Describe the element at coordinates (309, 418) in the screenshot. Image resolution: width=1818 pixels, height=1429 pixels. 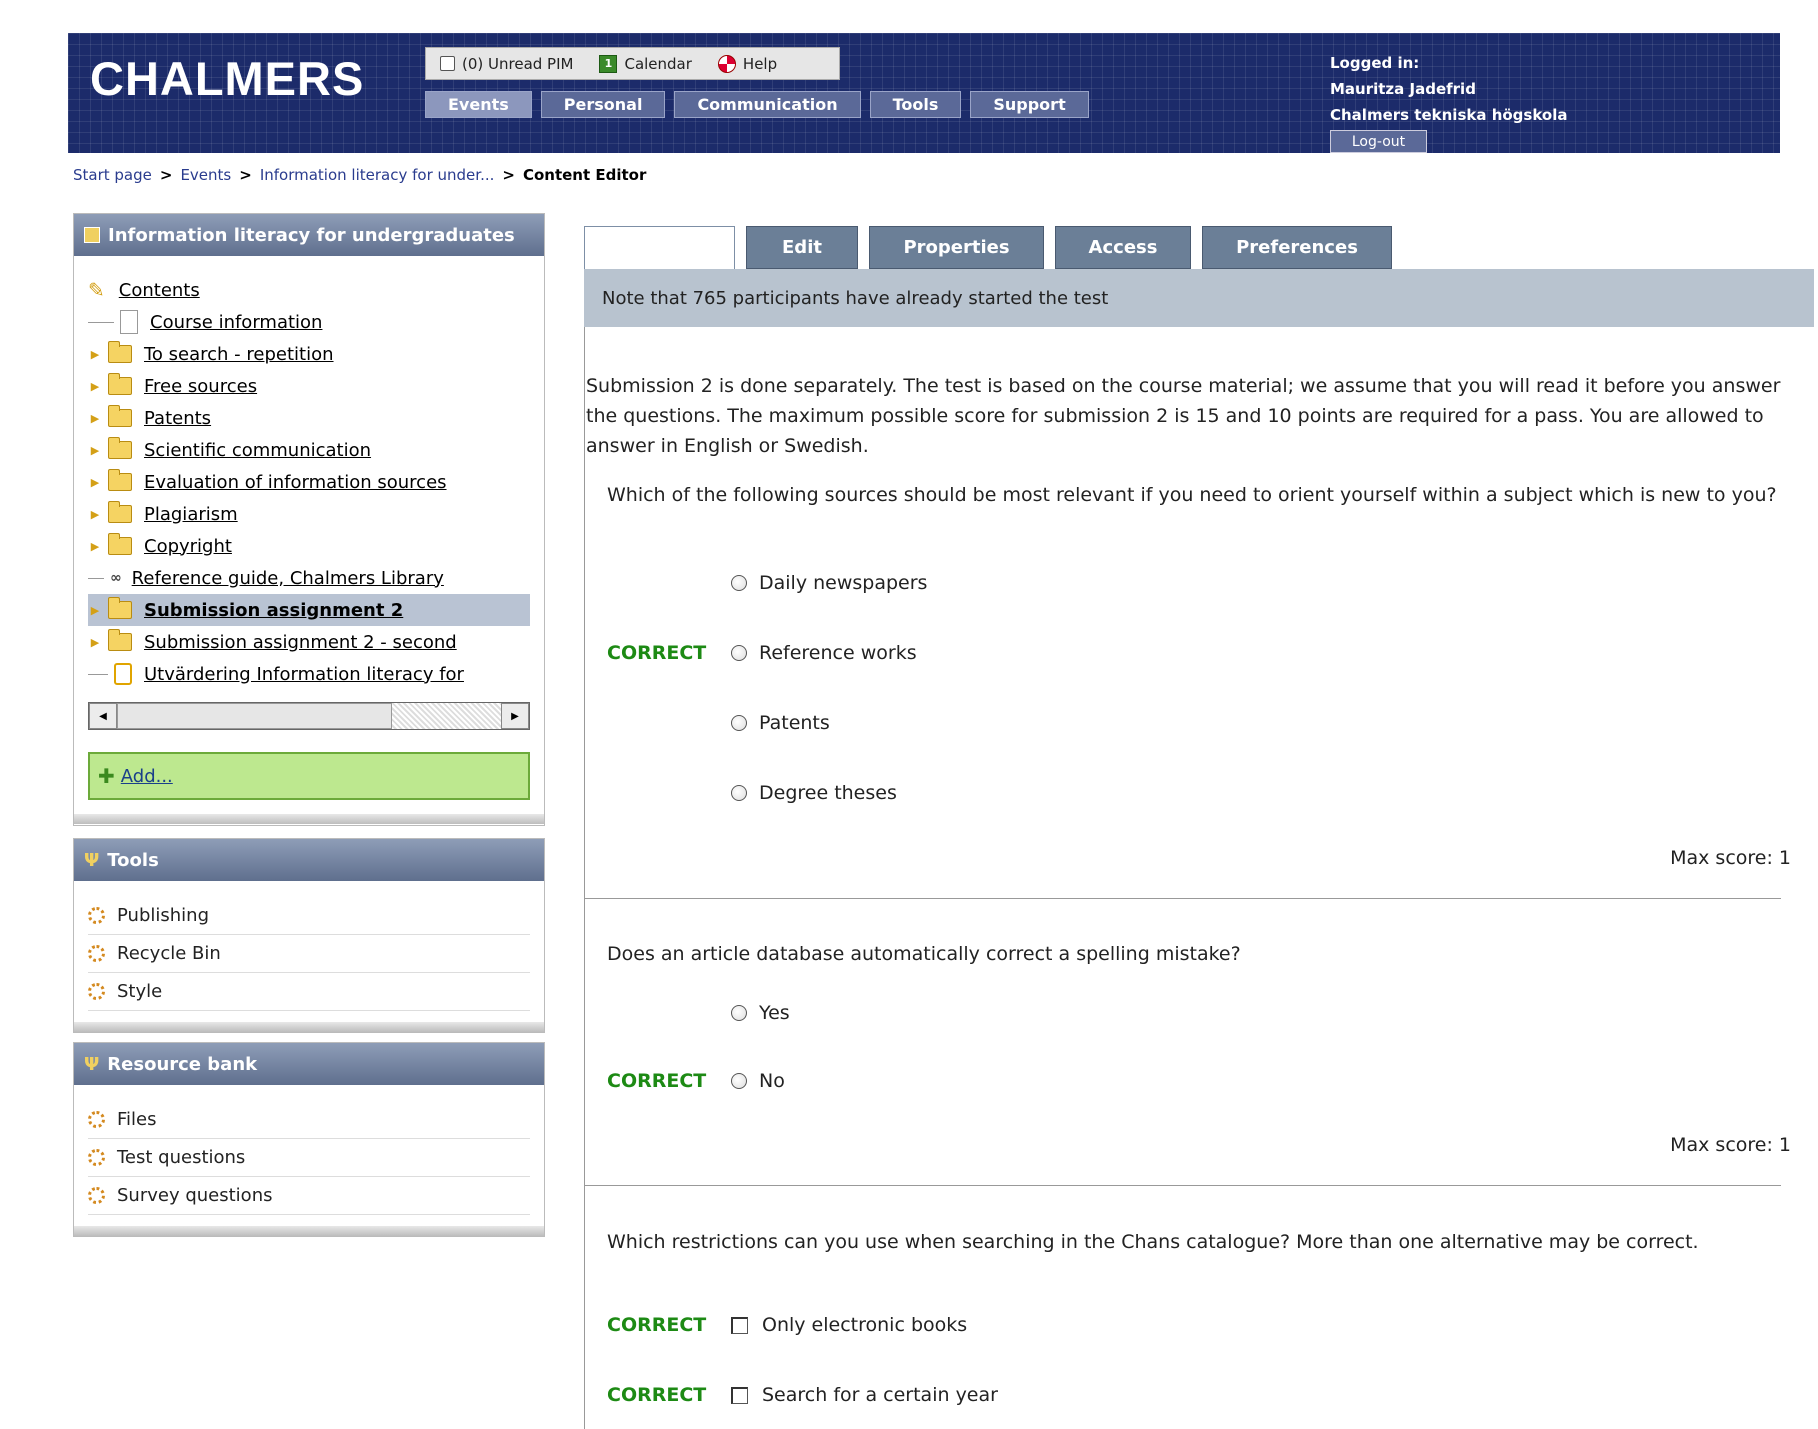
I see `tree-item: ▶ Patents` at that location.